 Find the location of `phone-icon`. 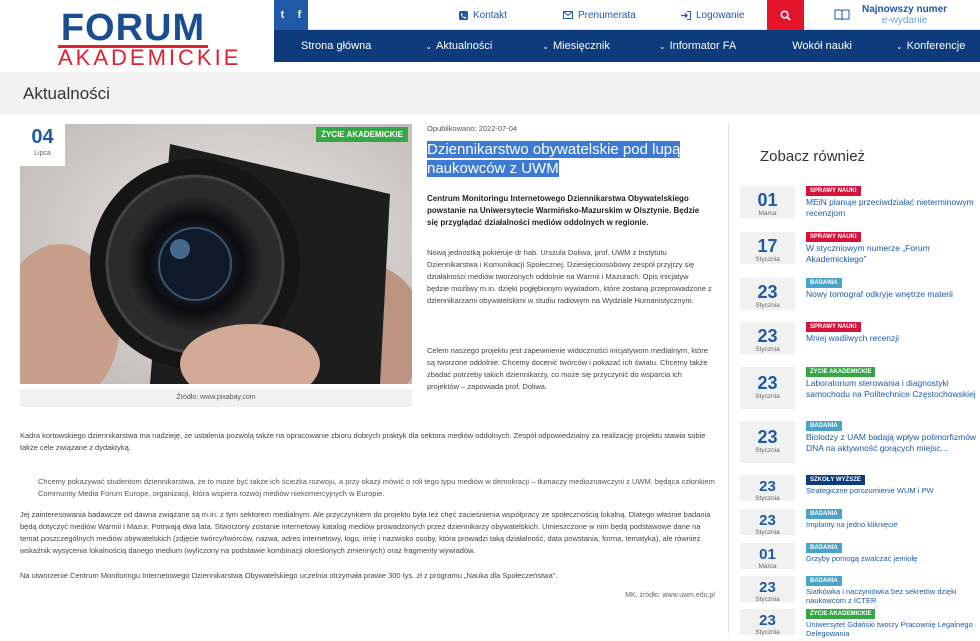

phone-icon is located at coordinates (463, 15).